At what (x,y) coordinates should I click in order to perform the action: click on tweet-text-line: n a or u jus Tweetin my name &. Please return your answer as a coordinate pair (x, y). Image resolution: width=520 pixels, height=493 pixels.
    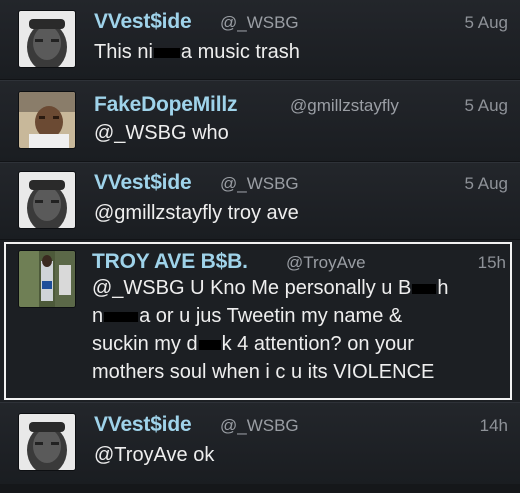
    Looking at the image, I should click on (247, 316).